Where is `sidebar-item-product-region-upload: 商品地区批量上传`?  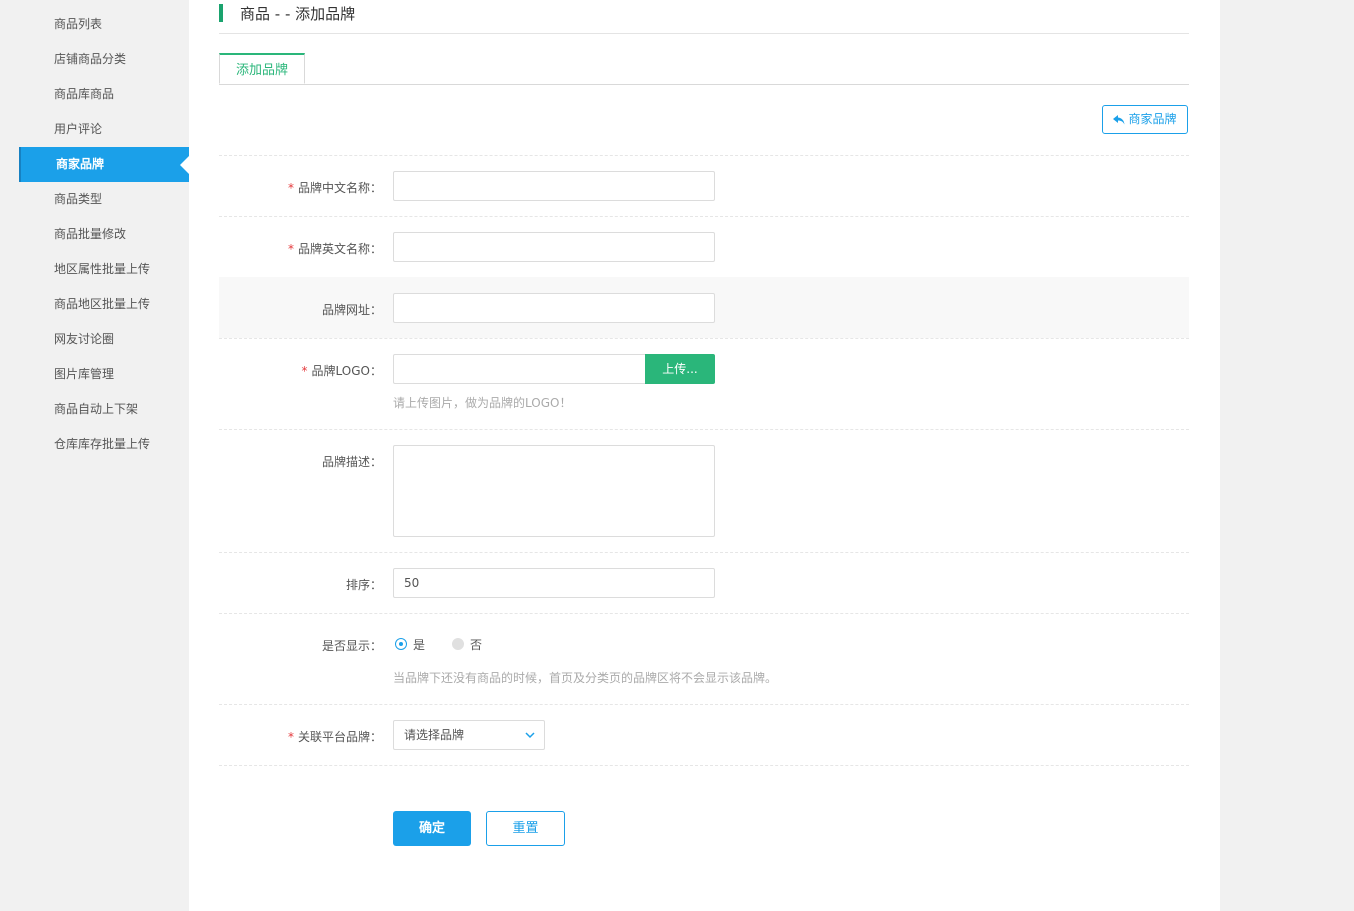
sidebar-item-product-region-upload: 商品地区批量上传 is located at coordinates (104, 304).